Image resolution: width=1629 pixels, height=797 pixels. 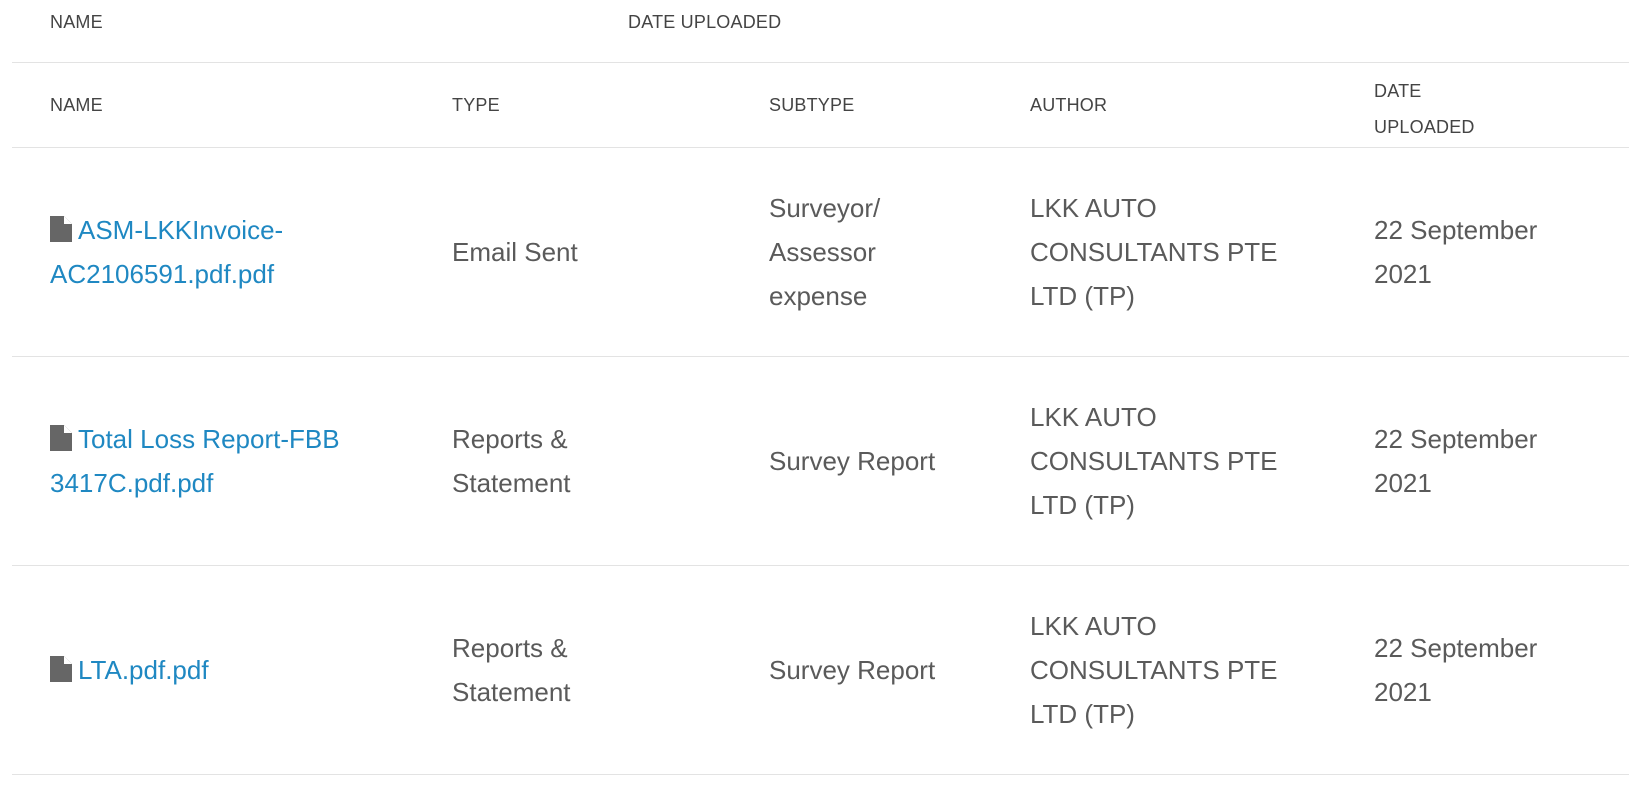 What do you see at coordinates (811, 105) in the screenshot?
I see `column-header-subtype: SUBTYPE` at bounding box center [811, 105].